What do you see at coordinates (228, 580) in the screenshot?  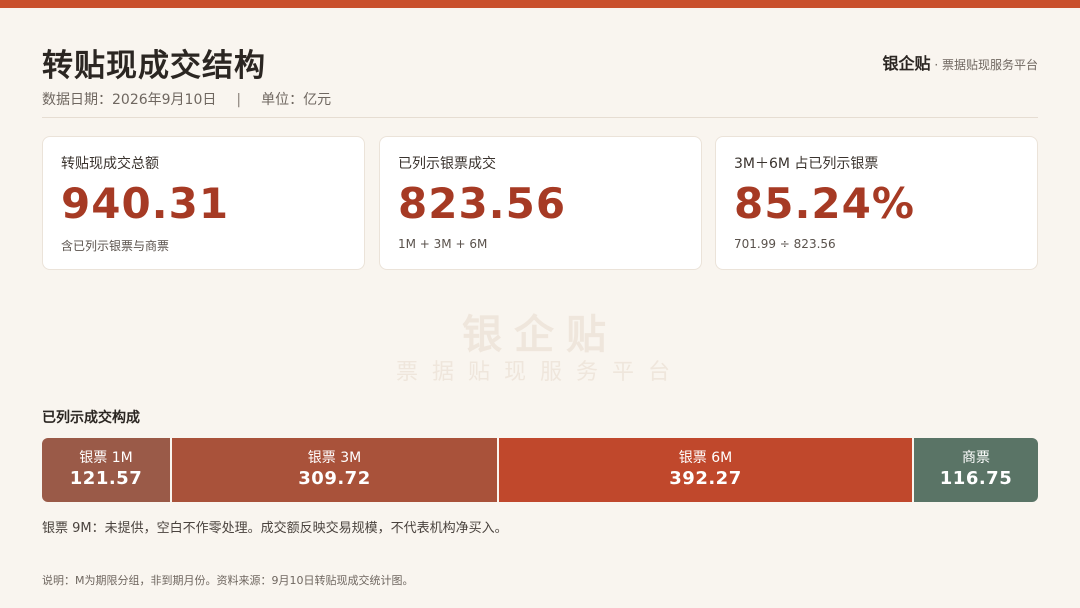 I see `footnote: 说明：M为期限分组，非到期月份。资料来源：9月10日转贴现成交统计图。` at bounding box center [228, 580].